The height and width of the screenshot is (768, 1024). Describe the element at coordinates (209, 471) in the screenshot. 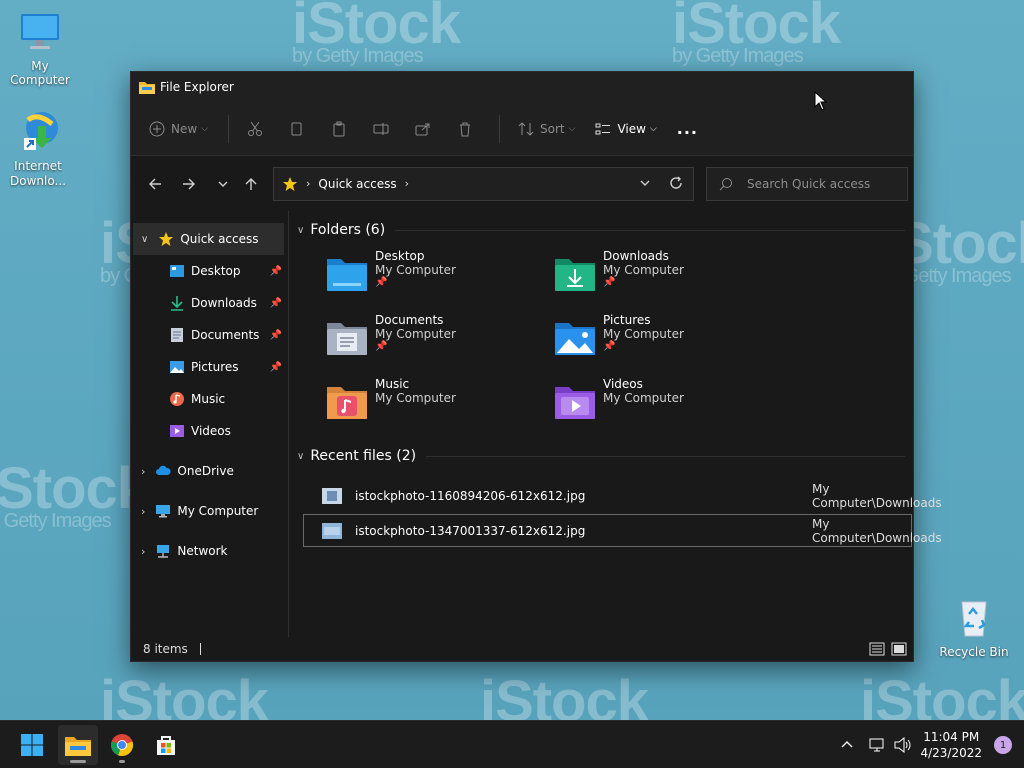

I see `sidebar-item-onedrive: › OneDrive` at that location.